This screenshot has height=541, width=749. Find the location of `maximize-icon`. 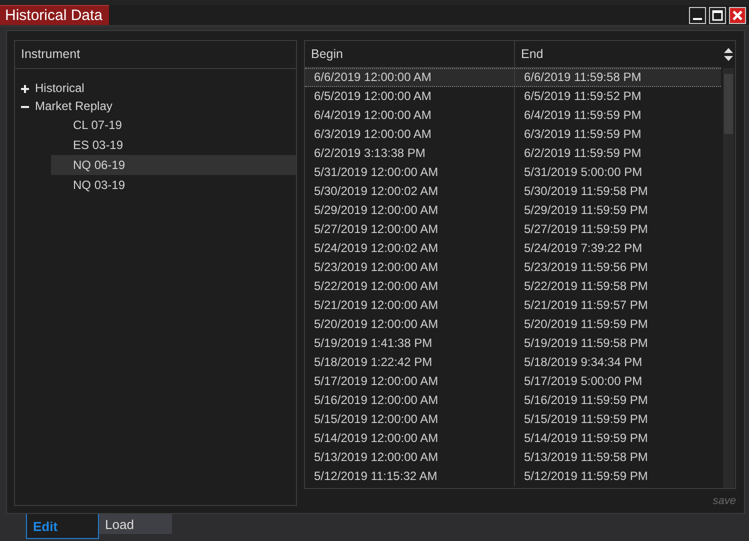

maximize-icon is located at coordinates (717, 15).